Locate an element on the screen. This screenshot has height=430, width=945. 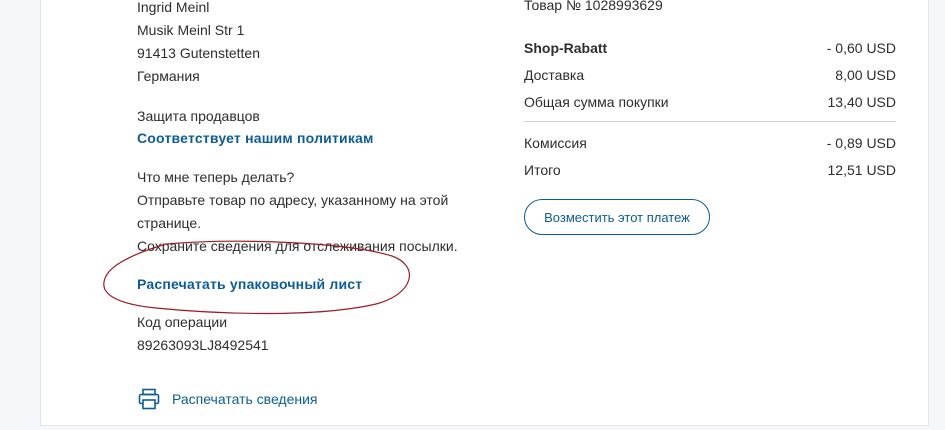
address-name: Ingrid Meinl is located at coordinates (173, 7).